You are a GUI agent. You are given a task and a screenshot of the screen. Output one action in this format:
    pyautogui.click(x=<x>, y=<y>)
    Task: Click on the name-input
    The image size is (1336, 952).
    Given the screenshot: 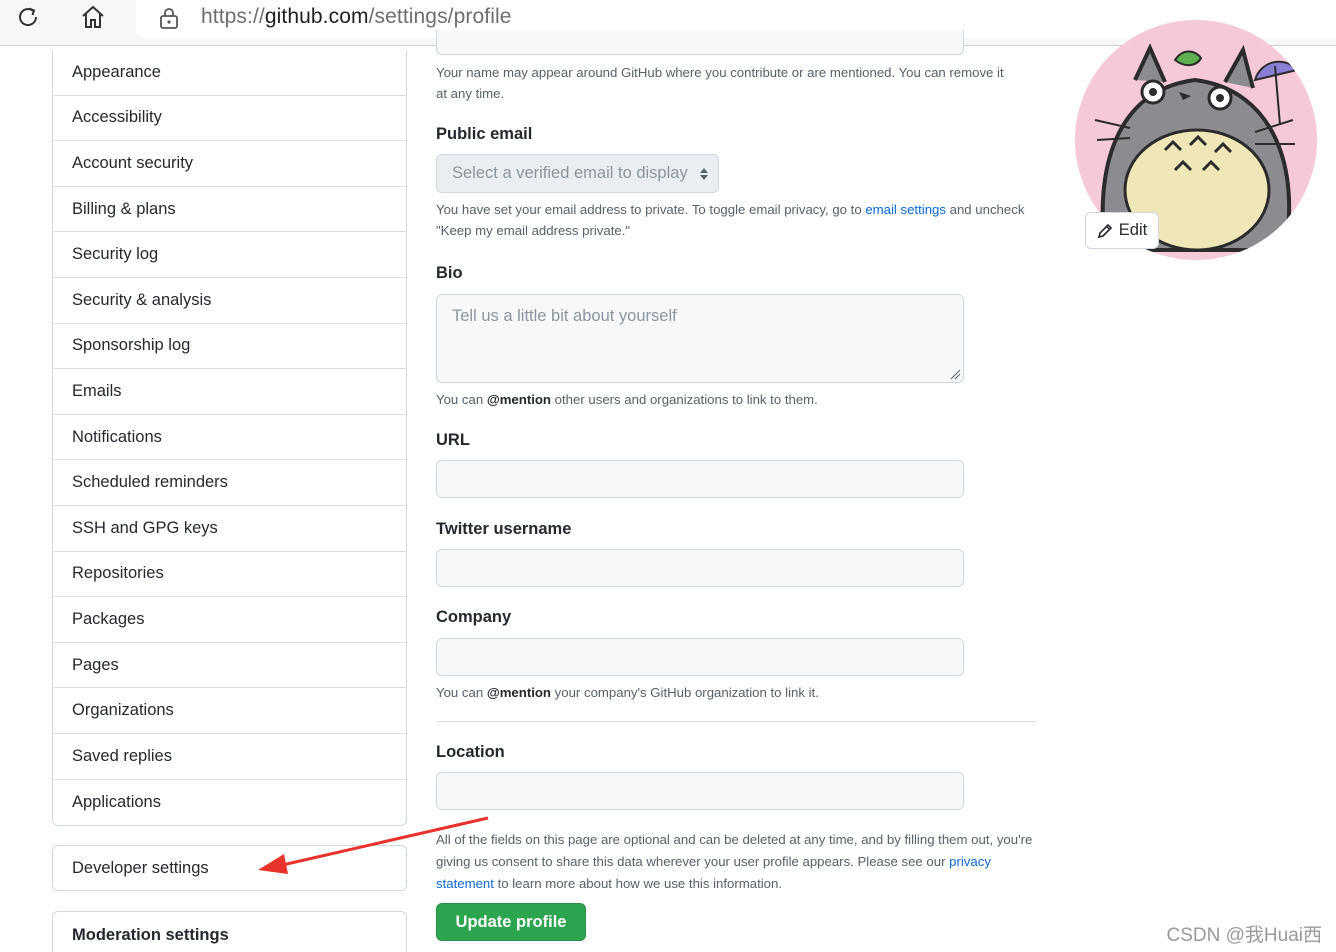 What is the action you would take?
    pyautogui.click(x=700, y=42)
    